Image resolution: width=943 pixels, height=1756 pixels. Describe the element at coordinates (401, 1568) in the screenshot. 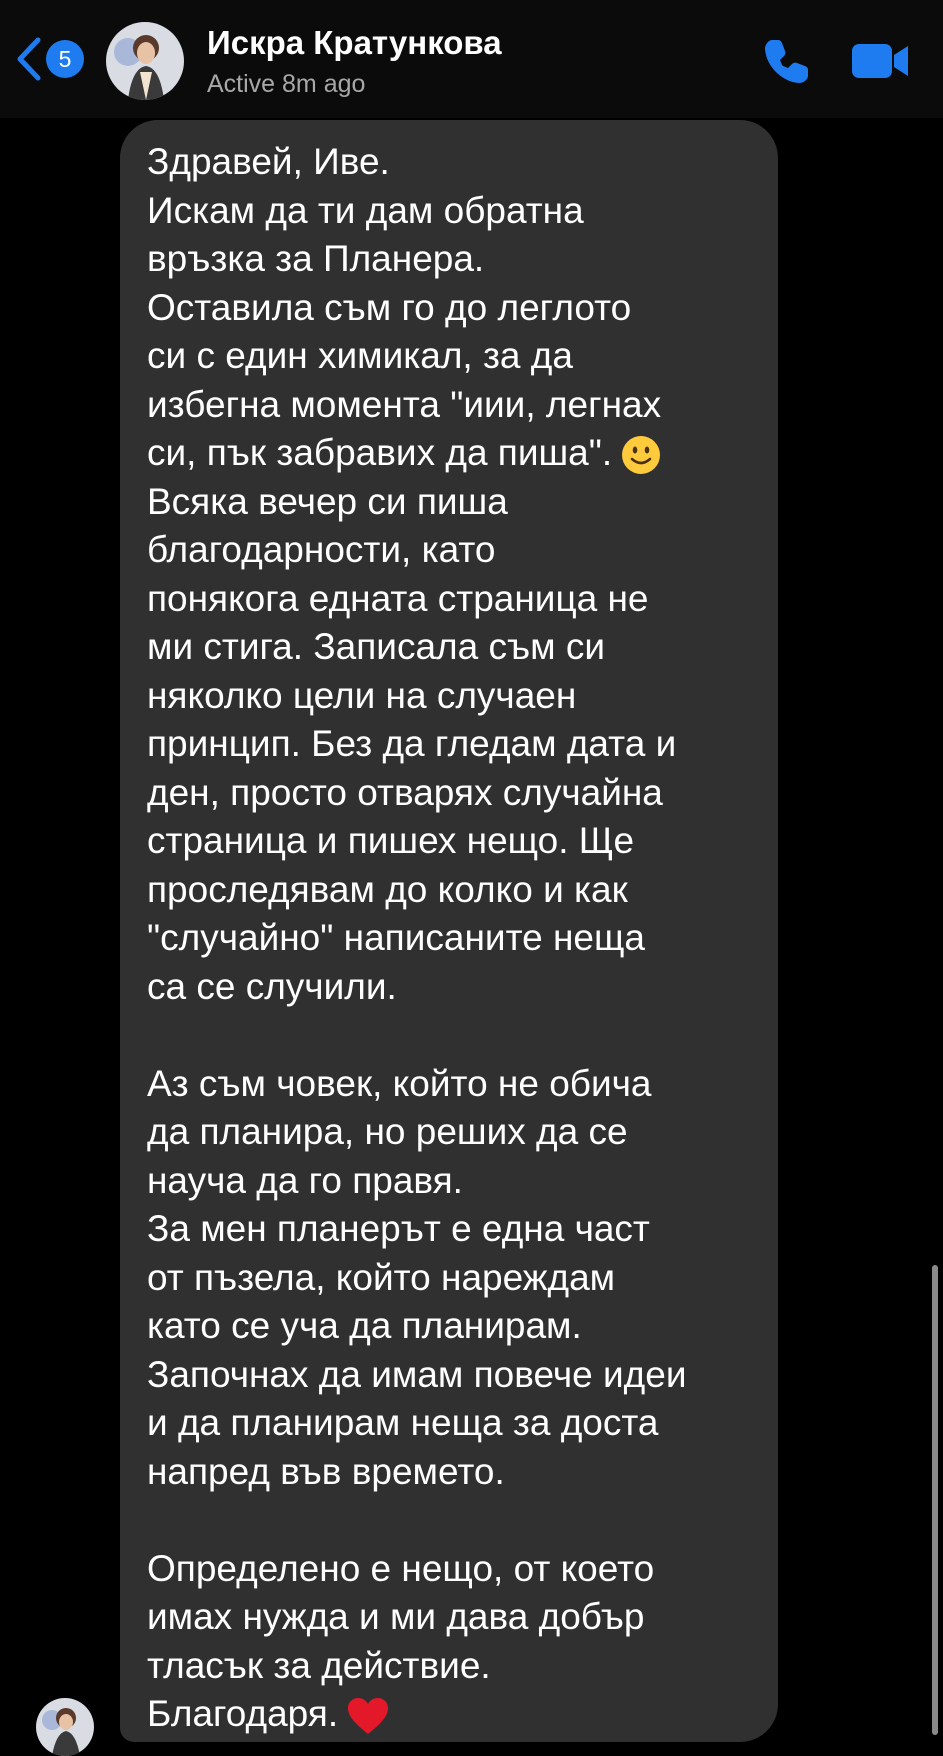

I see `message-line: Определено е нещо, от което` at that location.